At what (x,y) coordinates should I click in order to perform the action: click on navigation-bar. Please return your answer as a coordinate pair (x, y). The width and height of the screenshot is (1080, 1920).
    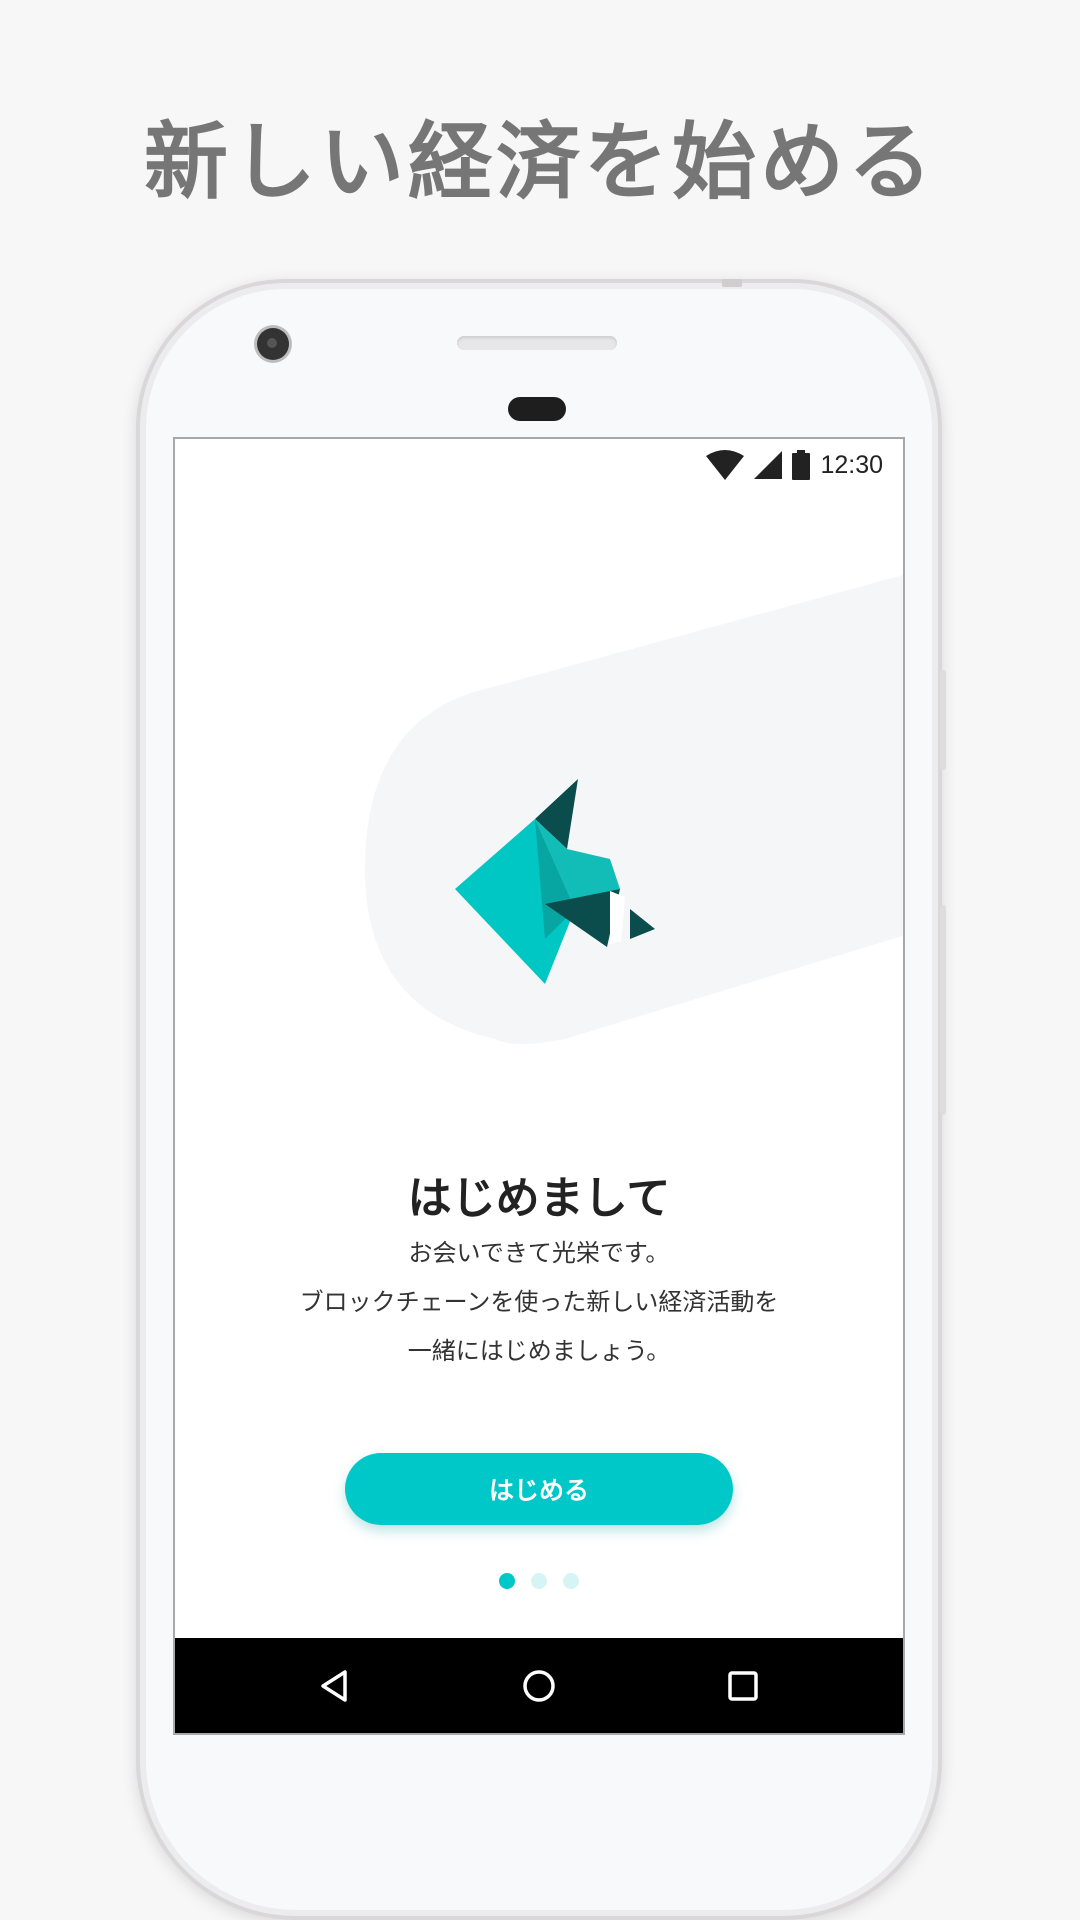
    Looking at the image, I should click on (539, 1685).